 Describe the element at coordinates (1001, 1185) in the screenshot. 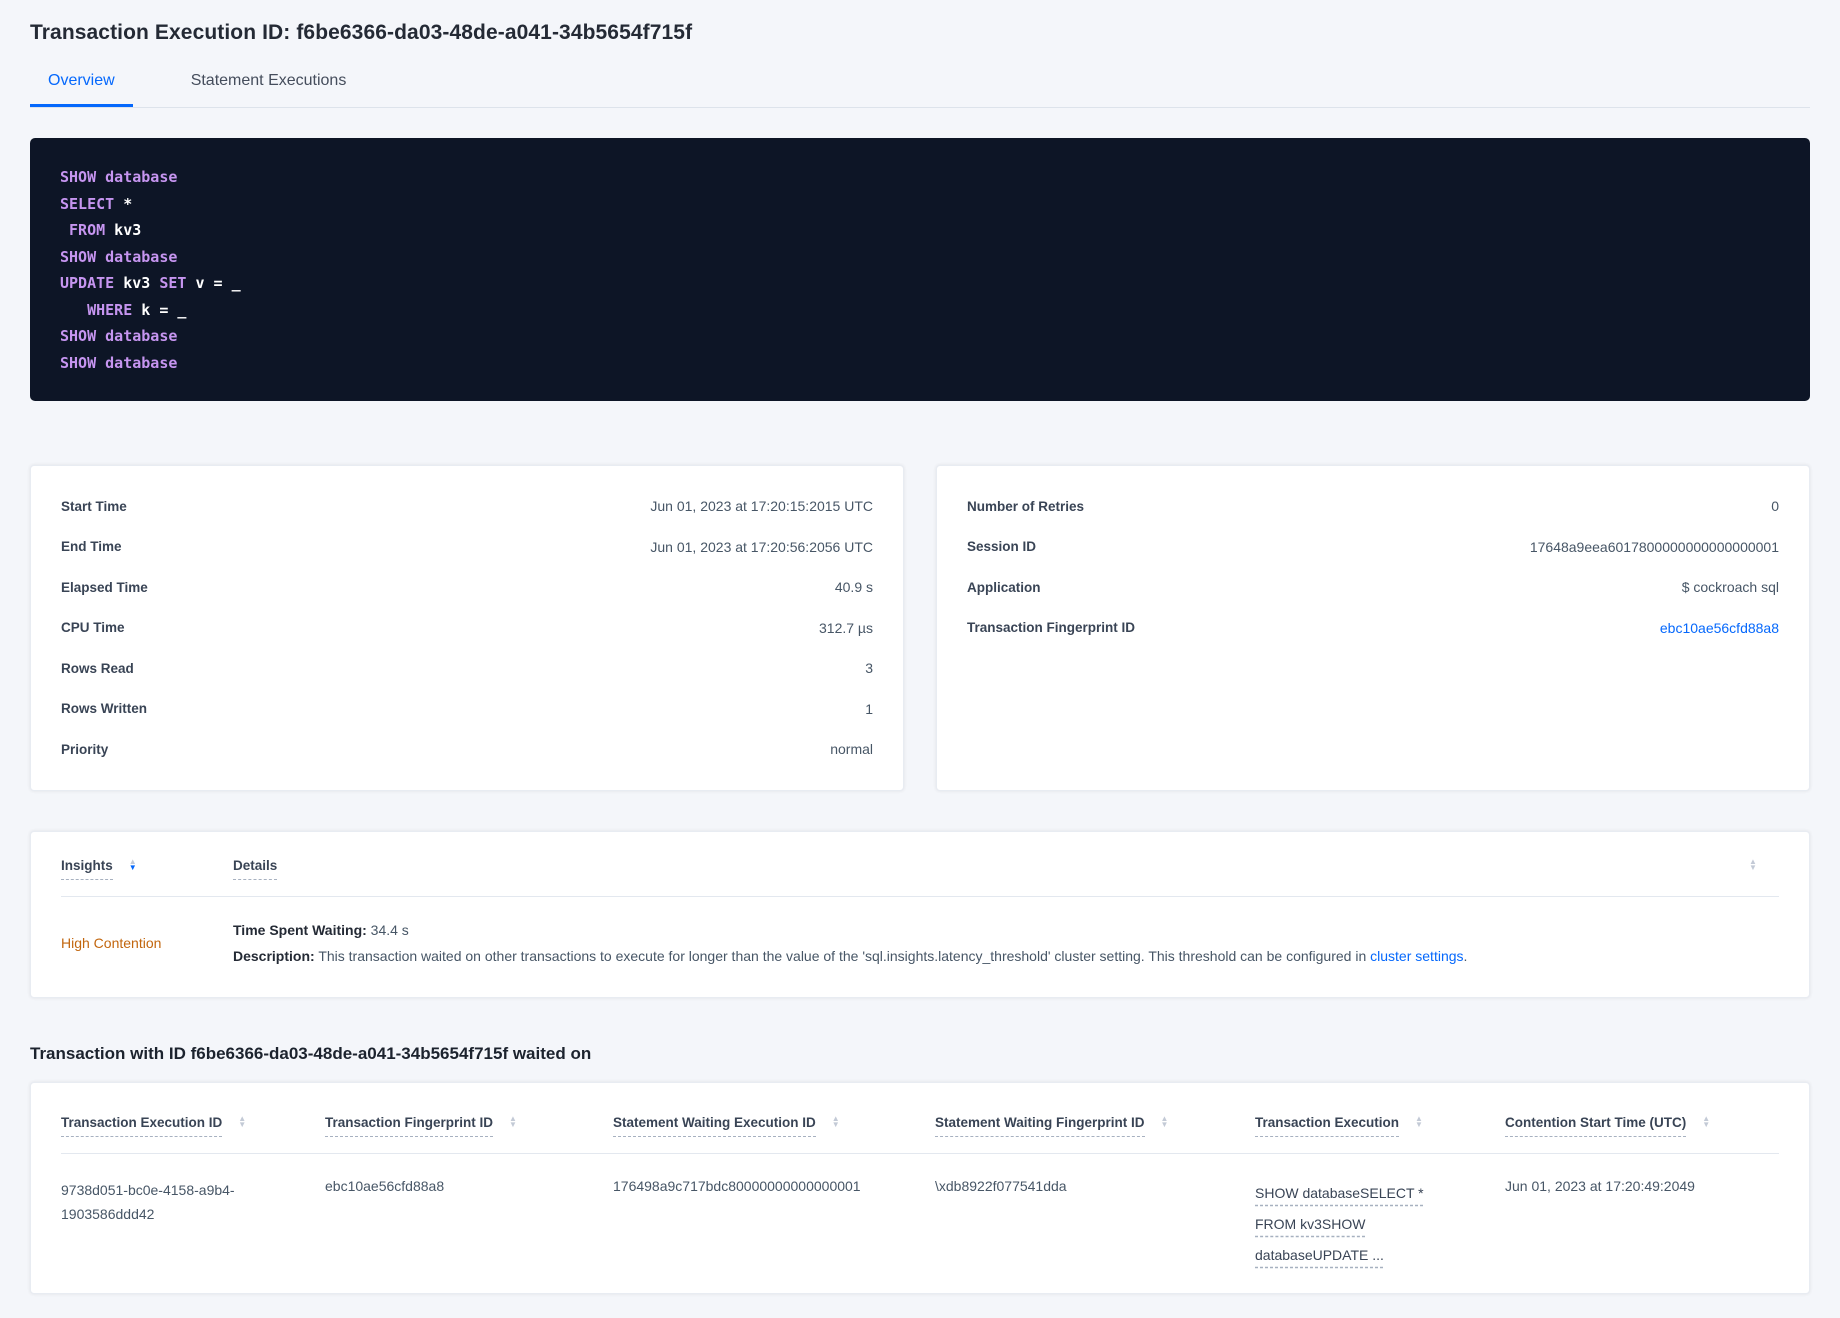

I see `cell-statement-waiting-fingerprint-id: \xdb8922f077541dda` at that location.